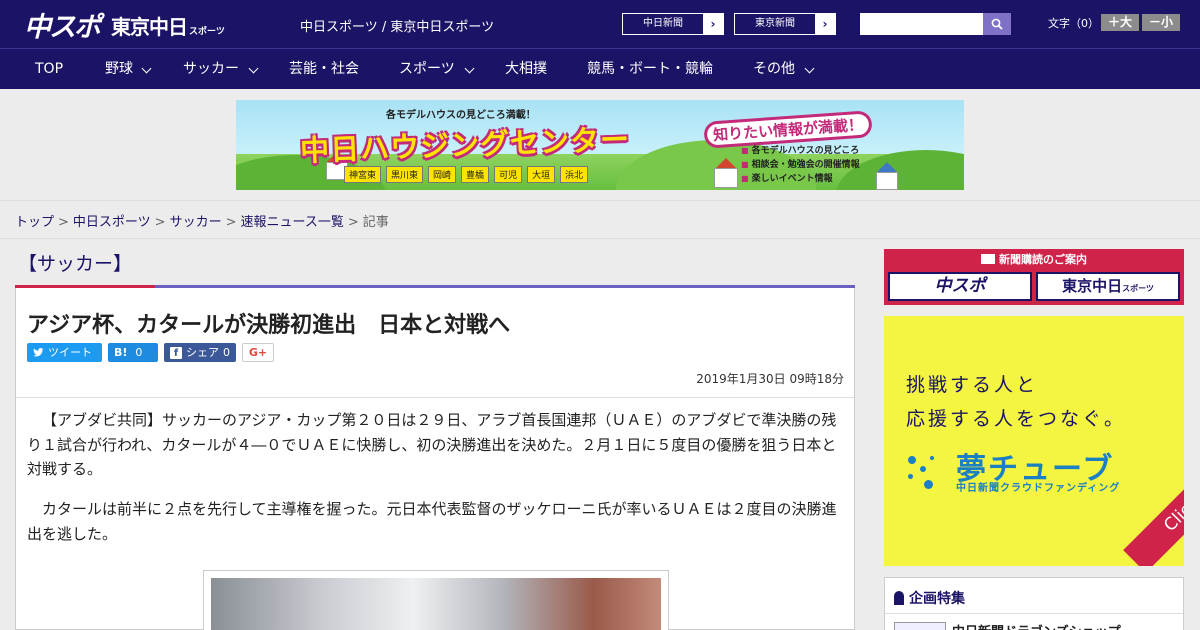 The width and height of the screenshot is (1200, 630). Describe the element at coordinates (1034, 603) in the screenshot. I see `feature-box: 企画特集 中日新聞ドラゴンズショップ` at that location.